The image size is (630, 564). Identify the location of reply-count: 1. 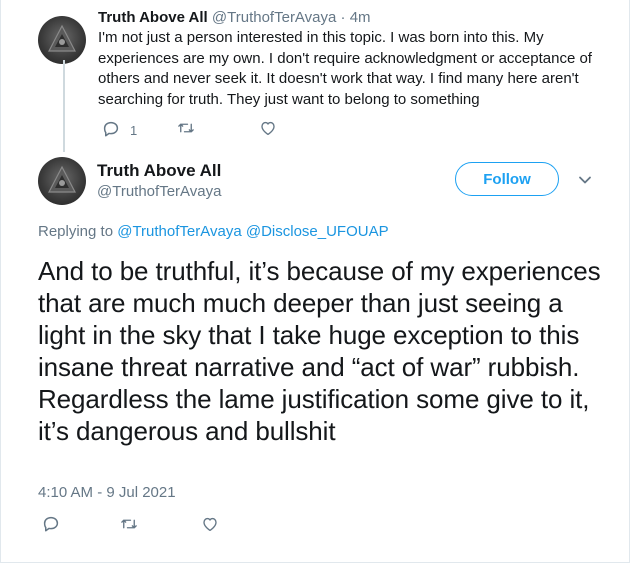
(134, 130).